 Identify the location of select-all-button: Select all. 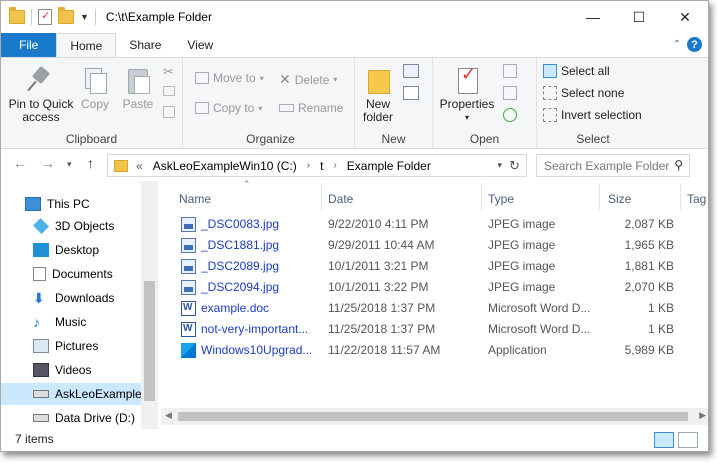
(576, 71).